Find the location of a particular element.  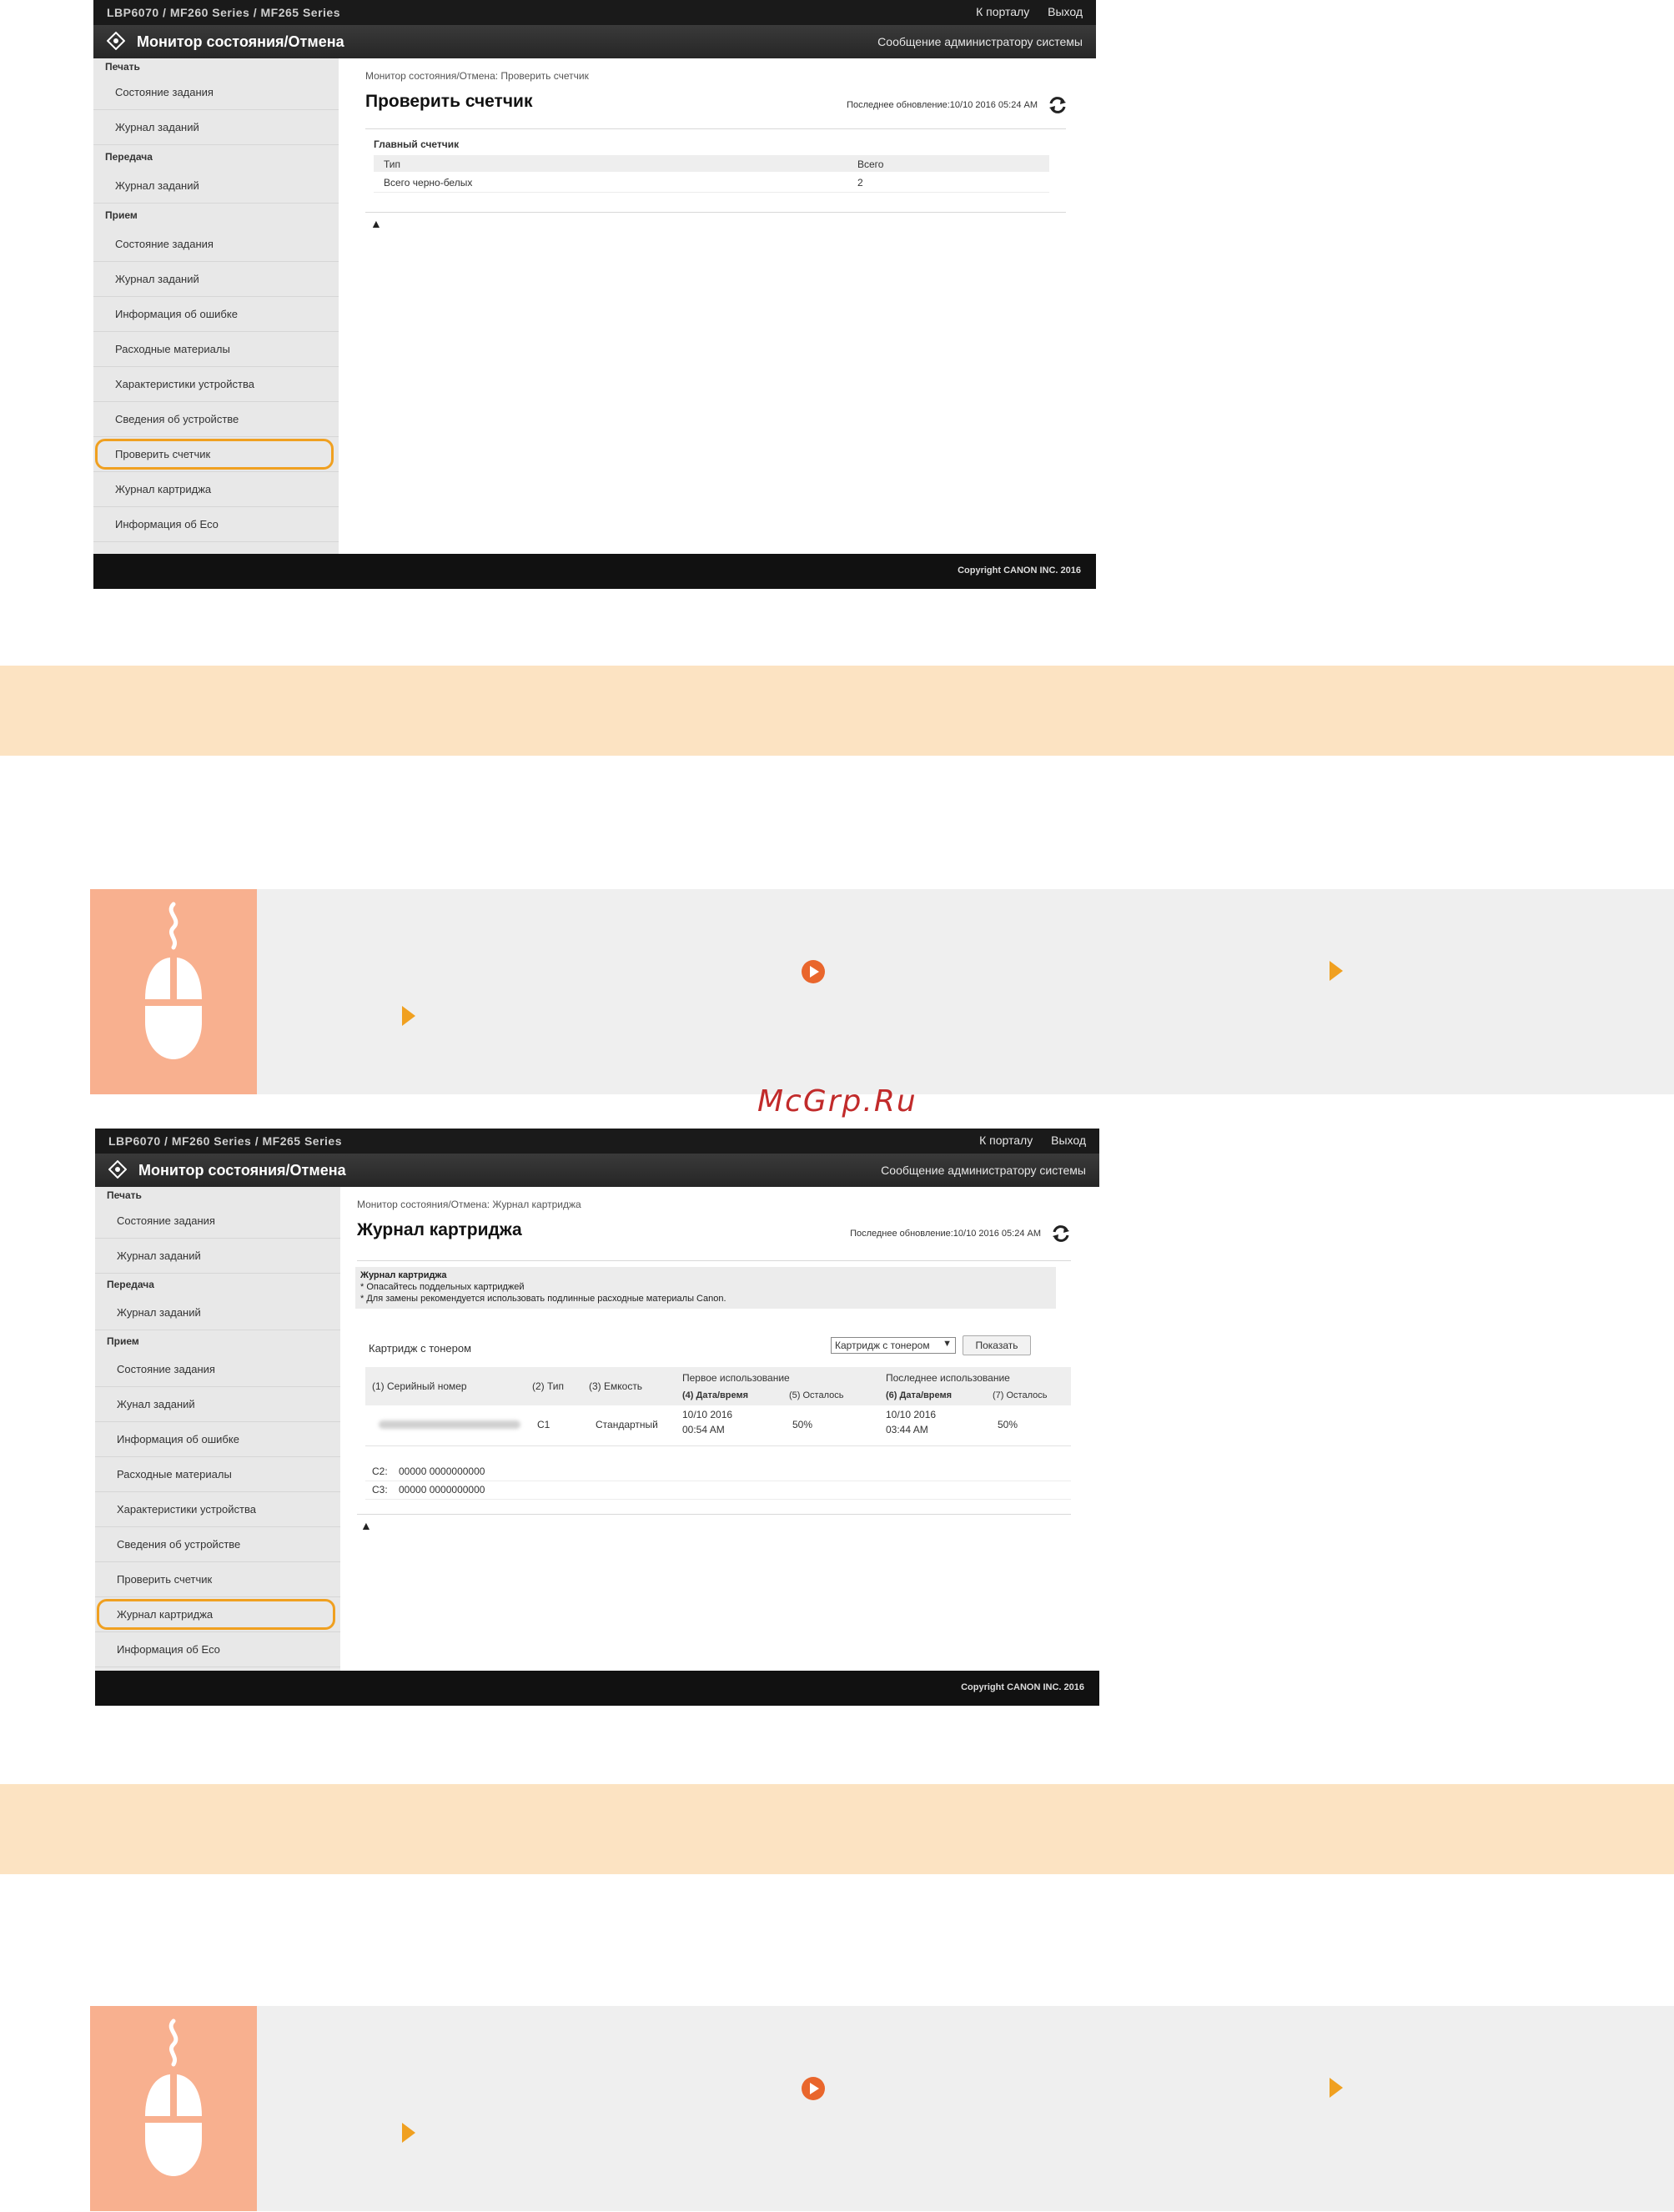

col-total: Всего is located at coordinates (870, 164).